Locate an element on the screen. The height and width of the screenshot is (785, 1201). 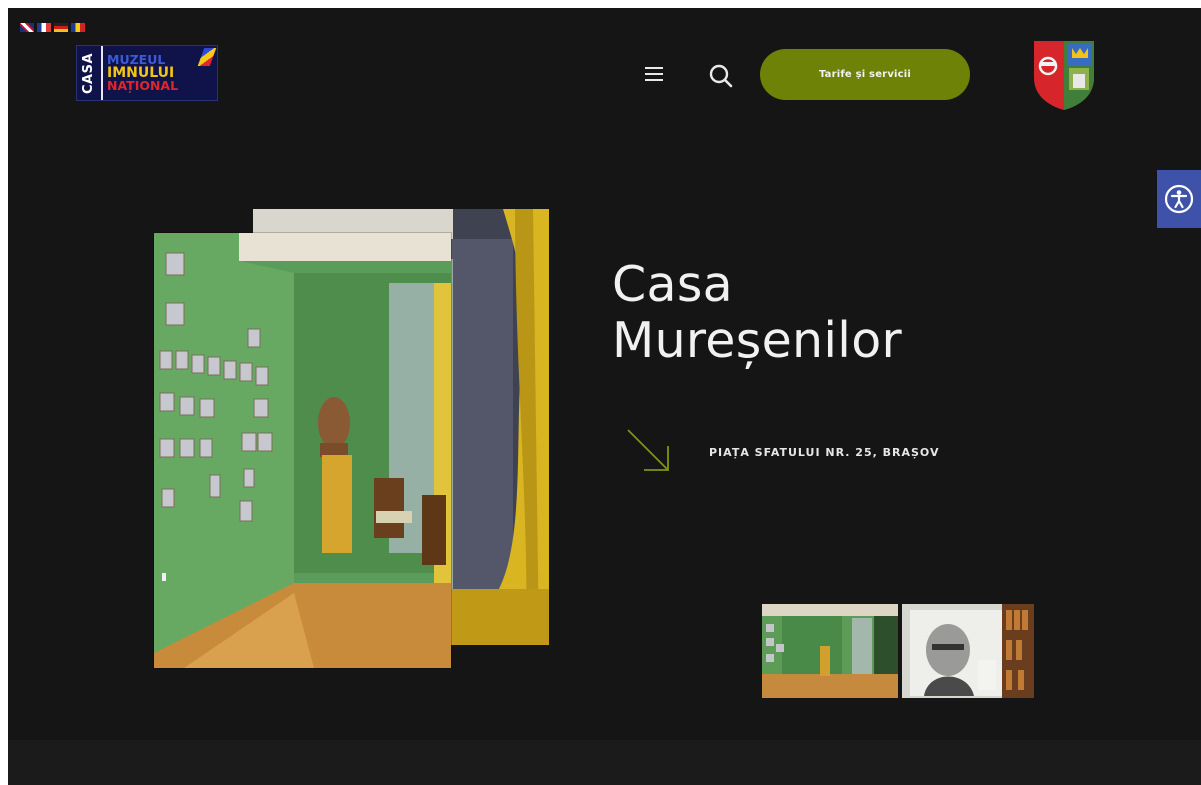
logo-casa-block: CASA is located at coordinates (90, 73).